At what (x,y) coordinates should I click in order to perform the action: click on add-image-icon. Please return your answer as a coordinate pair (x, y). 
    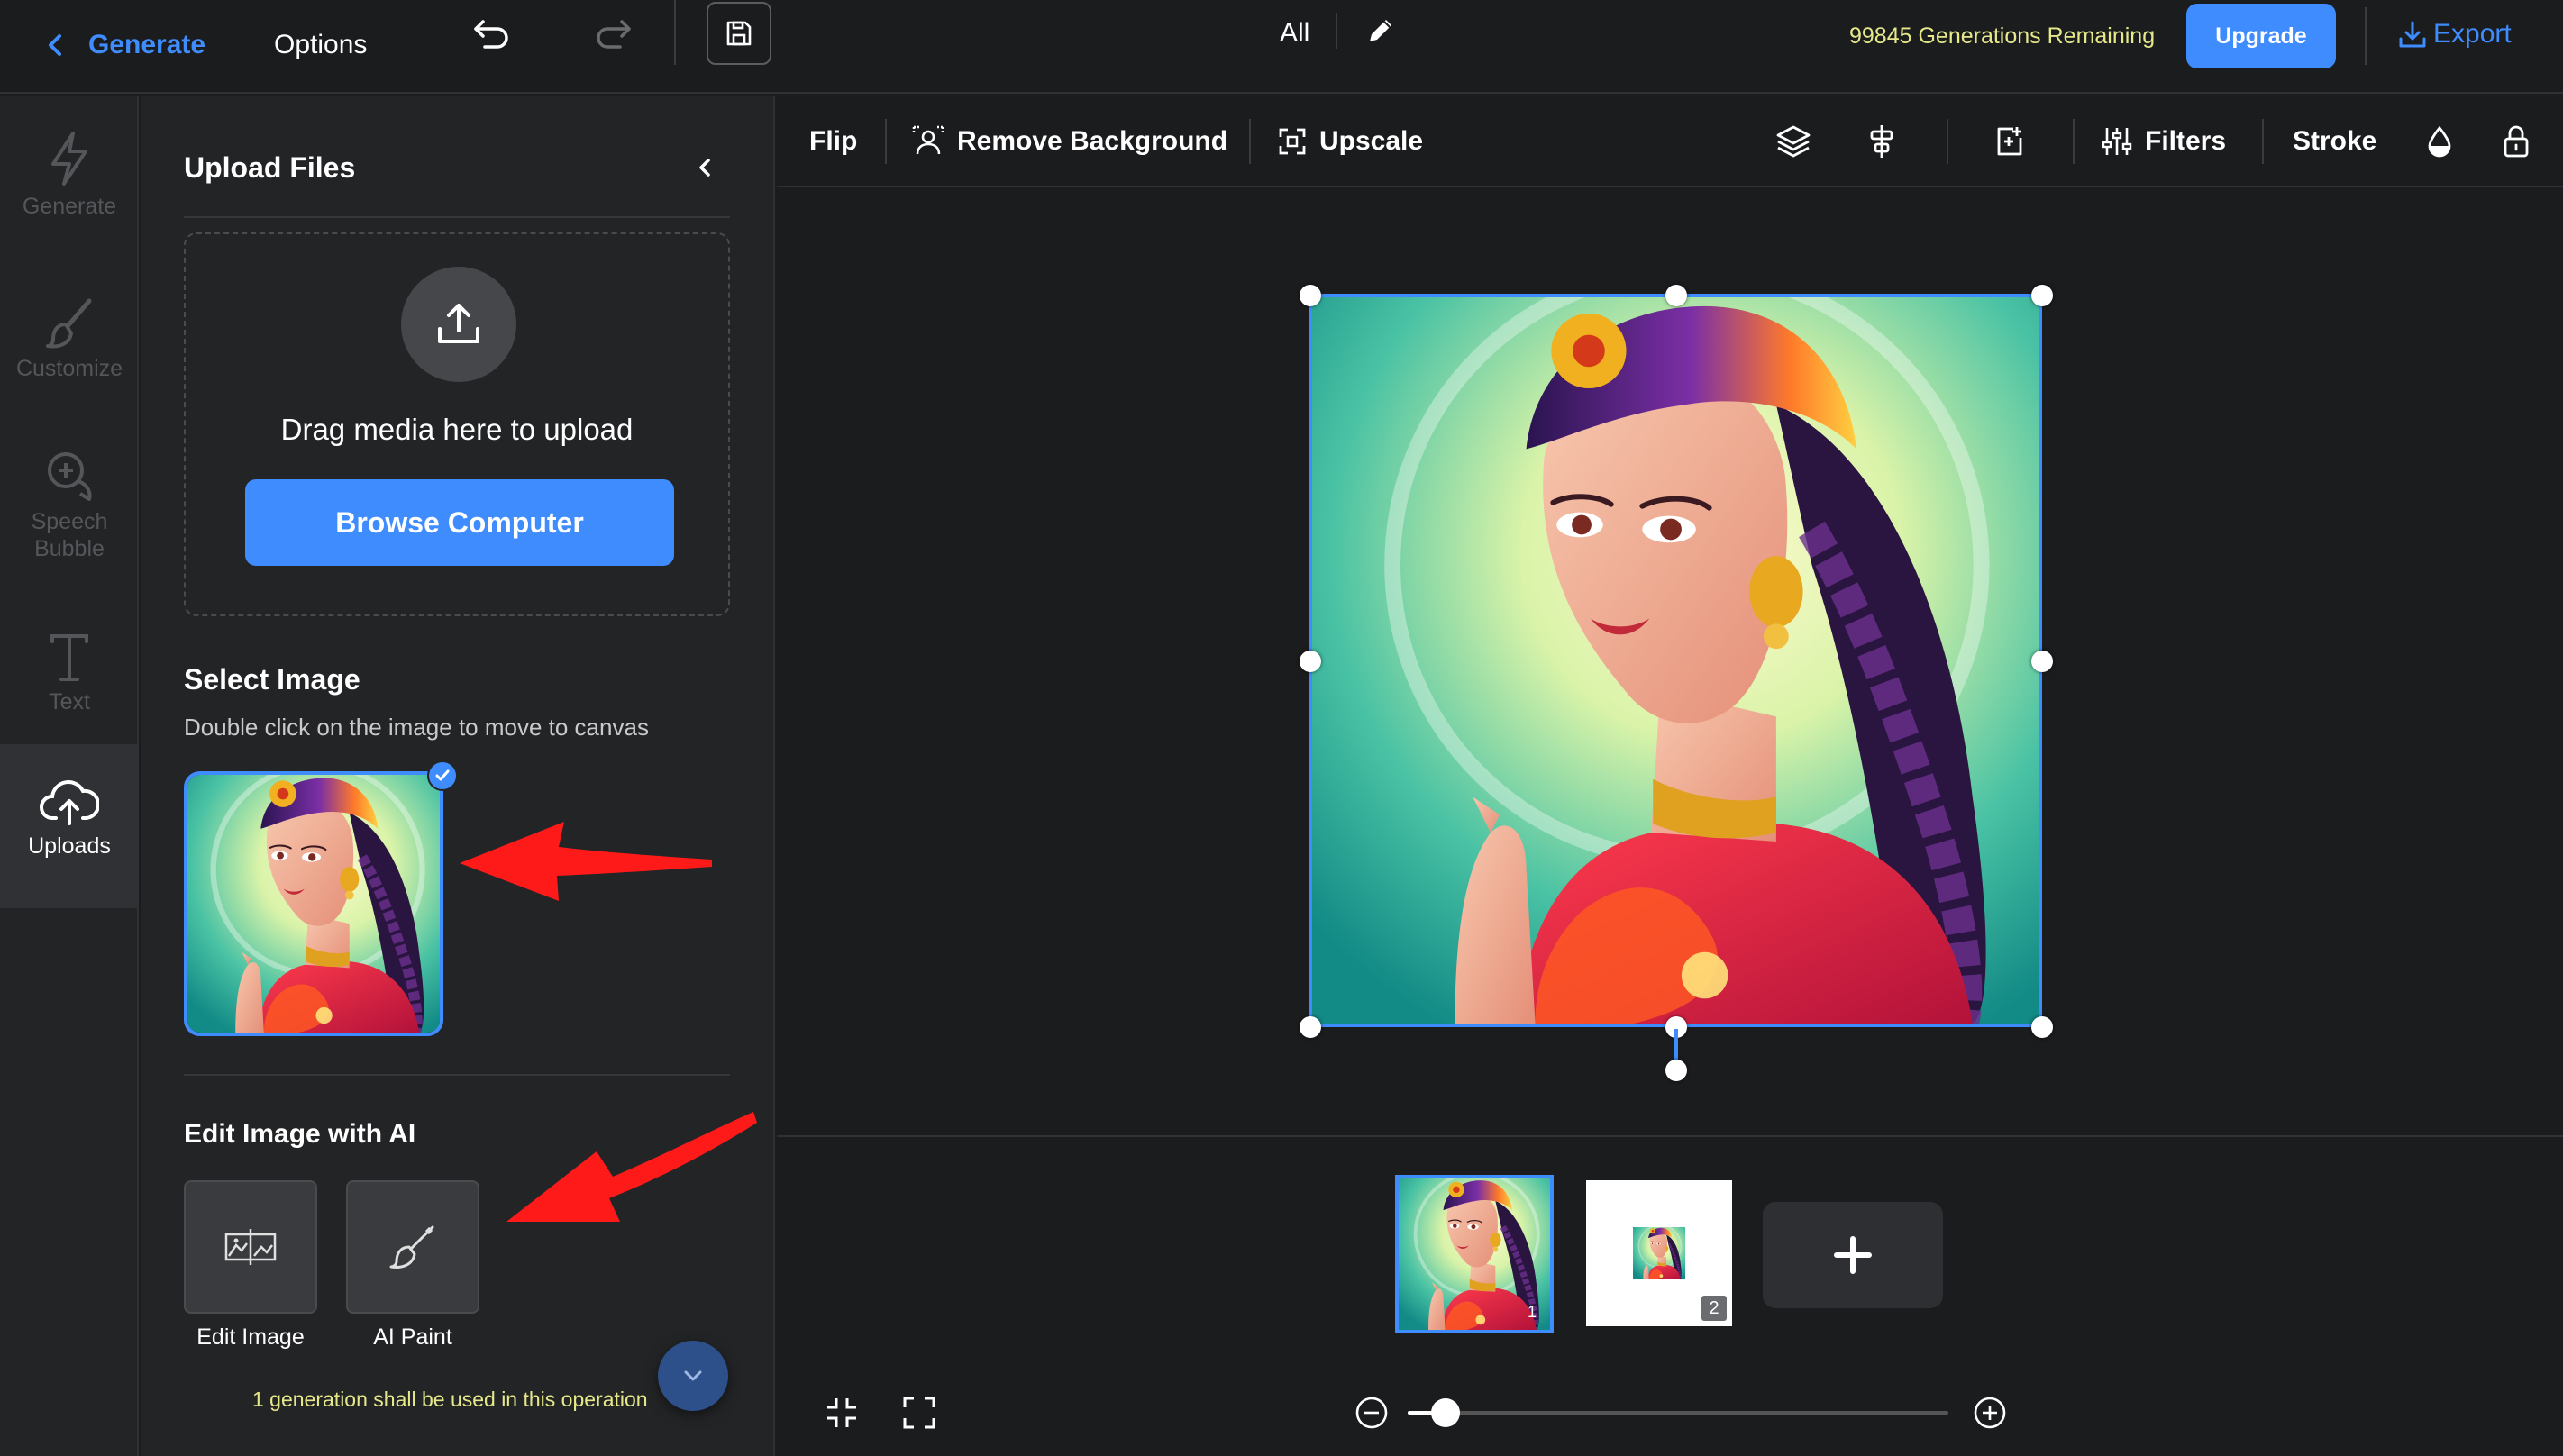
    Looking at the image, I should click on (2010, 142).